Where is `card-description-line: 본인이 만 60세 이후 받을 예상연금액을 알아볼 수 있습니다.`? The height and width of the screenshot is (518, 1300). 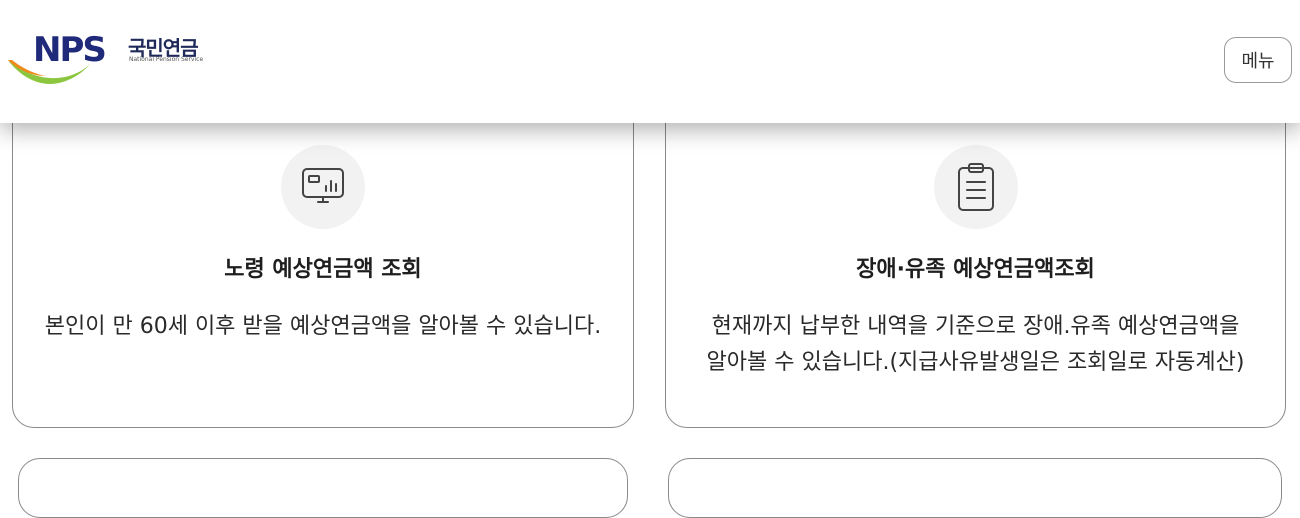 card-description-line: 본인이 만 60세 이후 받을 예상연금액을 알아볼 수 있습니다. is located at coordinates (323, 326).